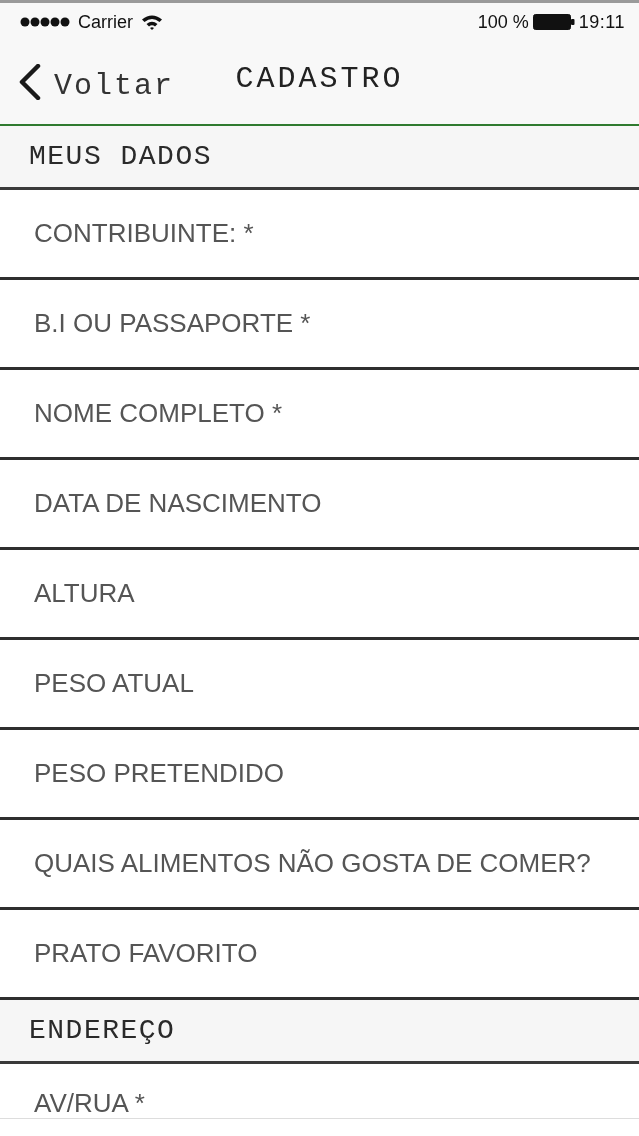 This screenshot has width=639, height=1136. I want to click on clock-time: 19:11, so click(601, 21).